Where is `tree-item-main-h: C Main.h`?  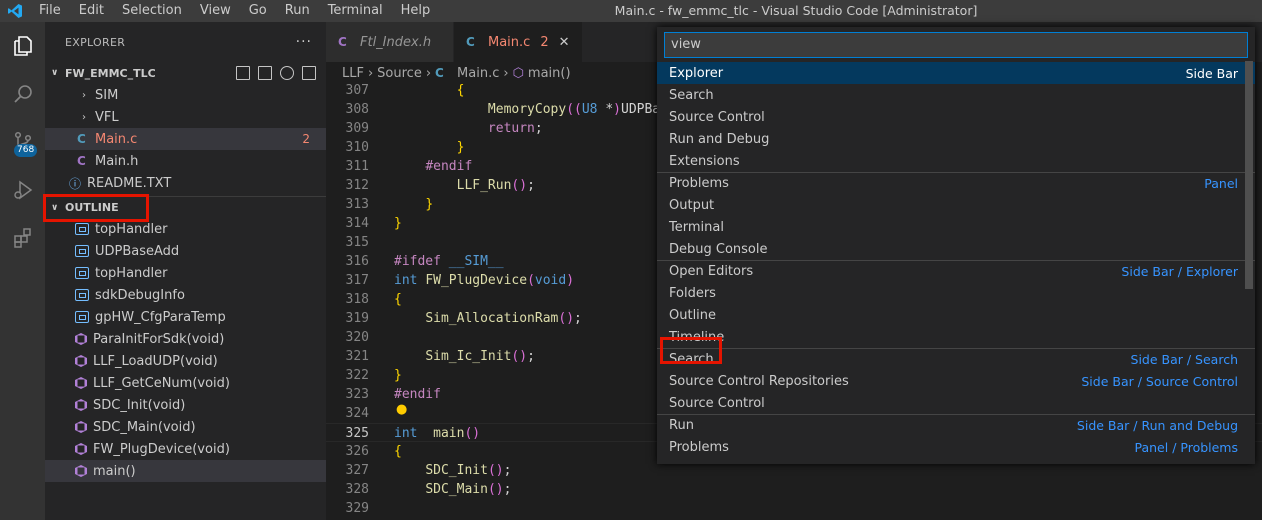
tree-item-main-h: C Main.h is located at coordinates (185, 161).